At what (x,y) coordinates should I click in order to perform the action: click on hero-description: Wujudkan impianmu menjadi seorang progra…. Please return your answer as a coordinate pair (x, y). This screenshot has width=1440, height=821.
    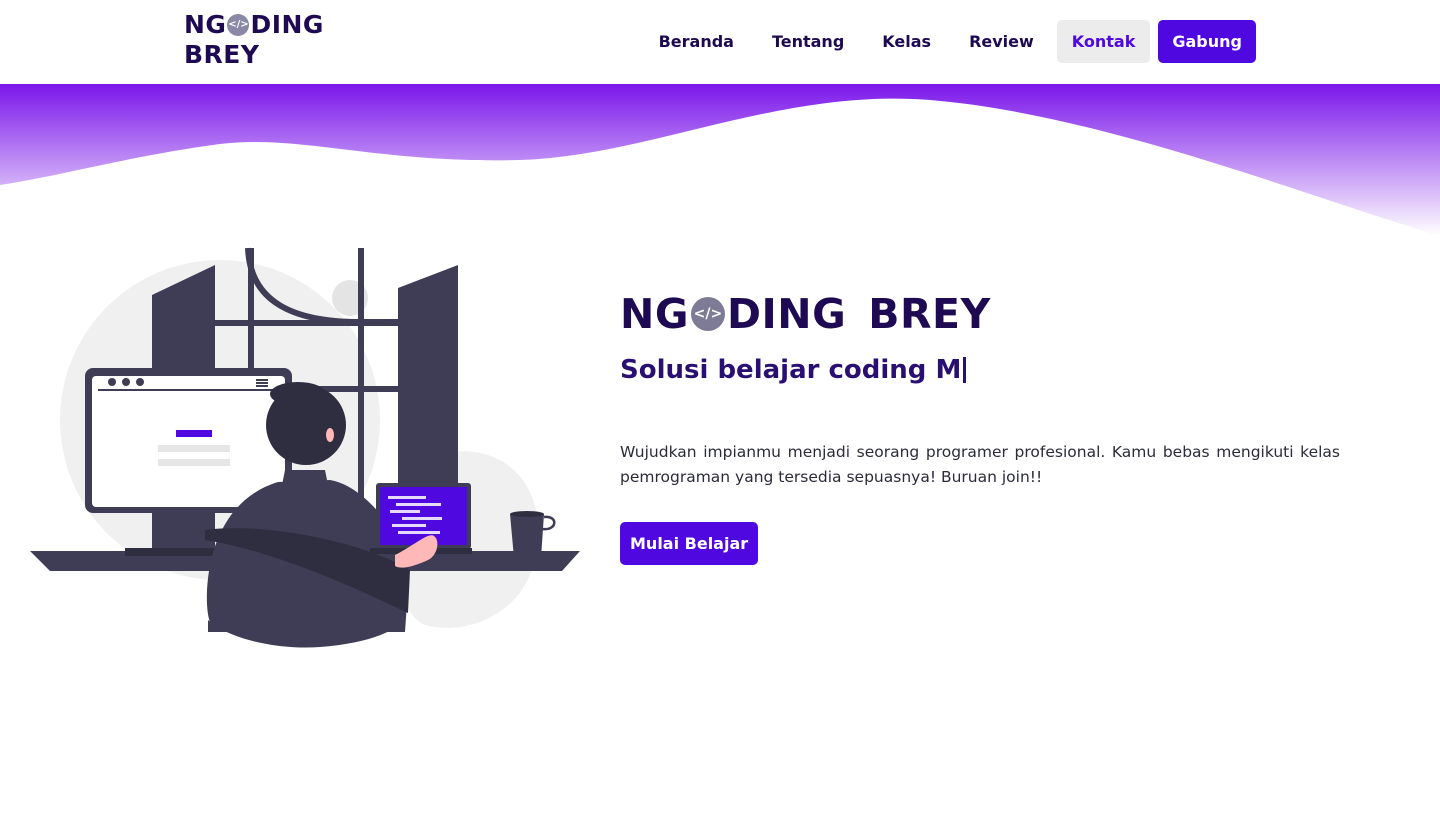
    Looking at the image, I should click on (980, 464).